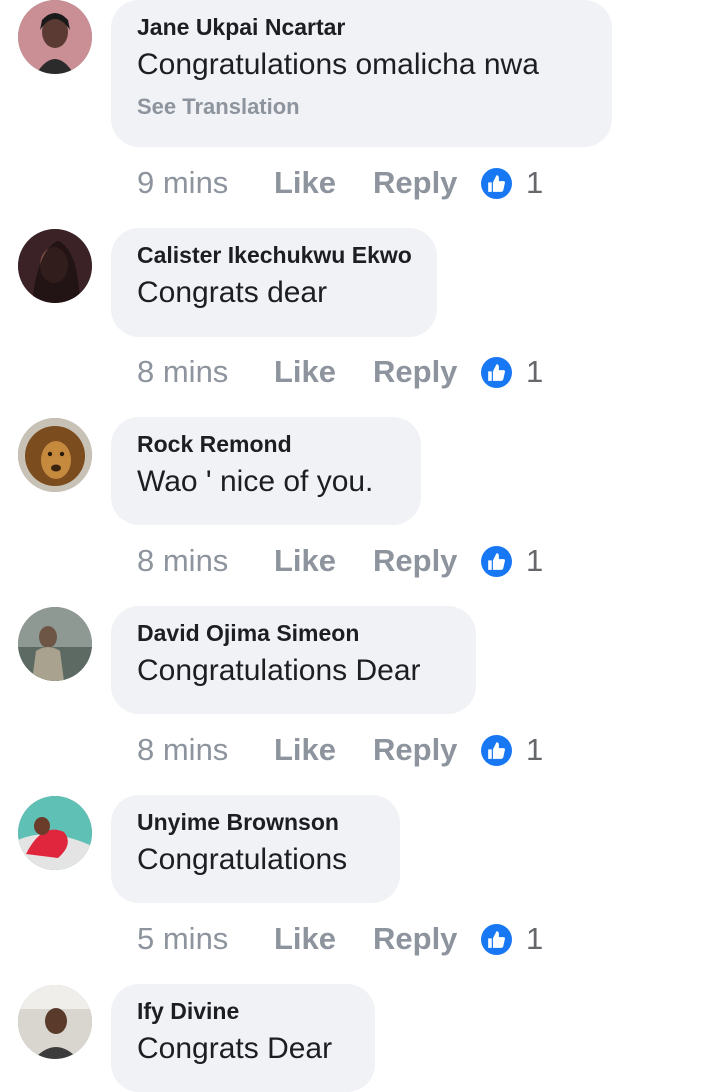 Image resolution: width=709 pixels, height=1092 pixels. Describe the element at coordinates (361, 107) in the screenshot. I see `see-translation-link: See Translation` at that location.